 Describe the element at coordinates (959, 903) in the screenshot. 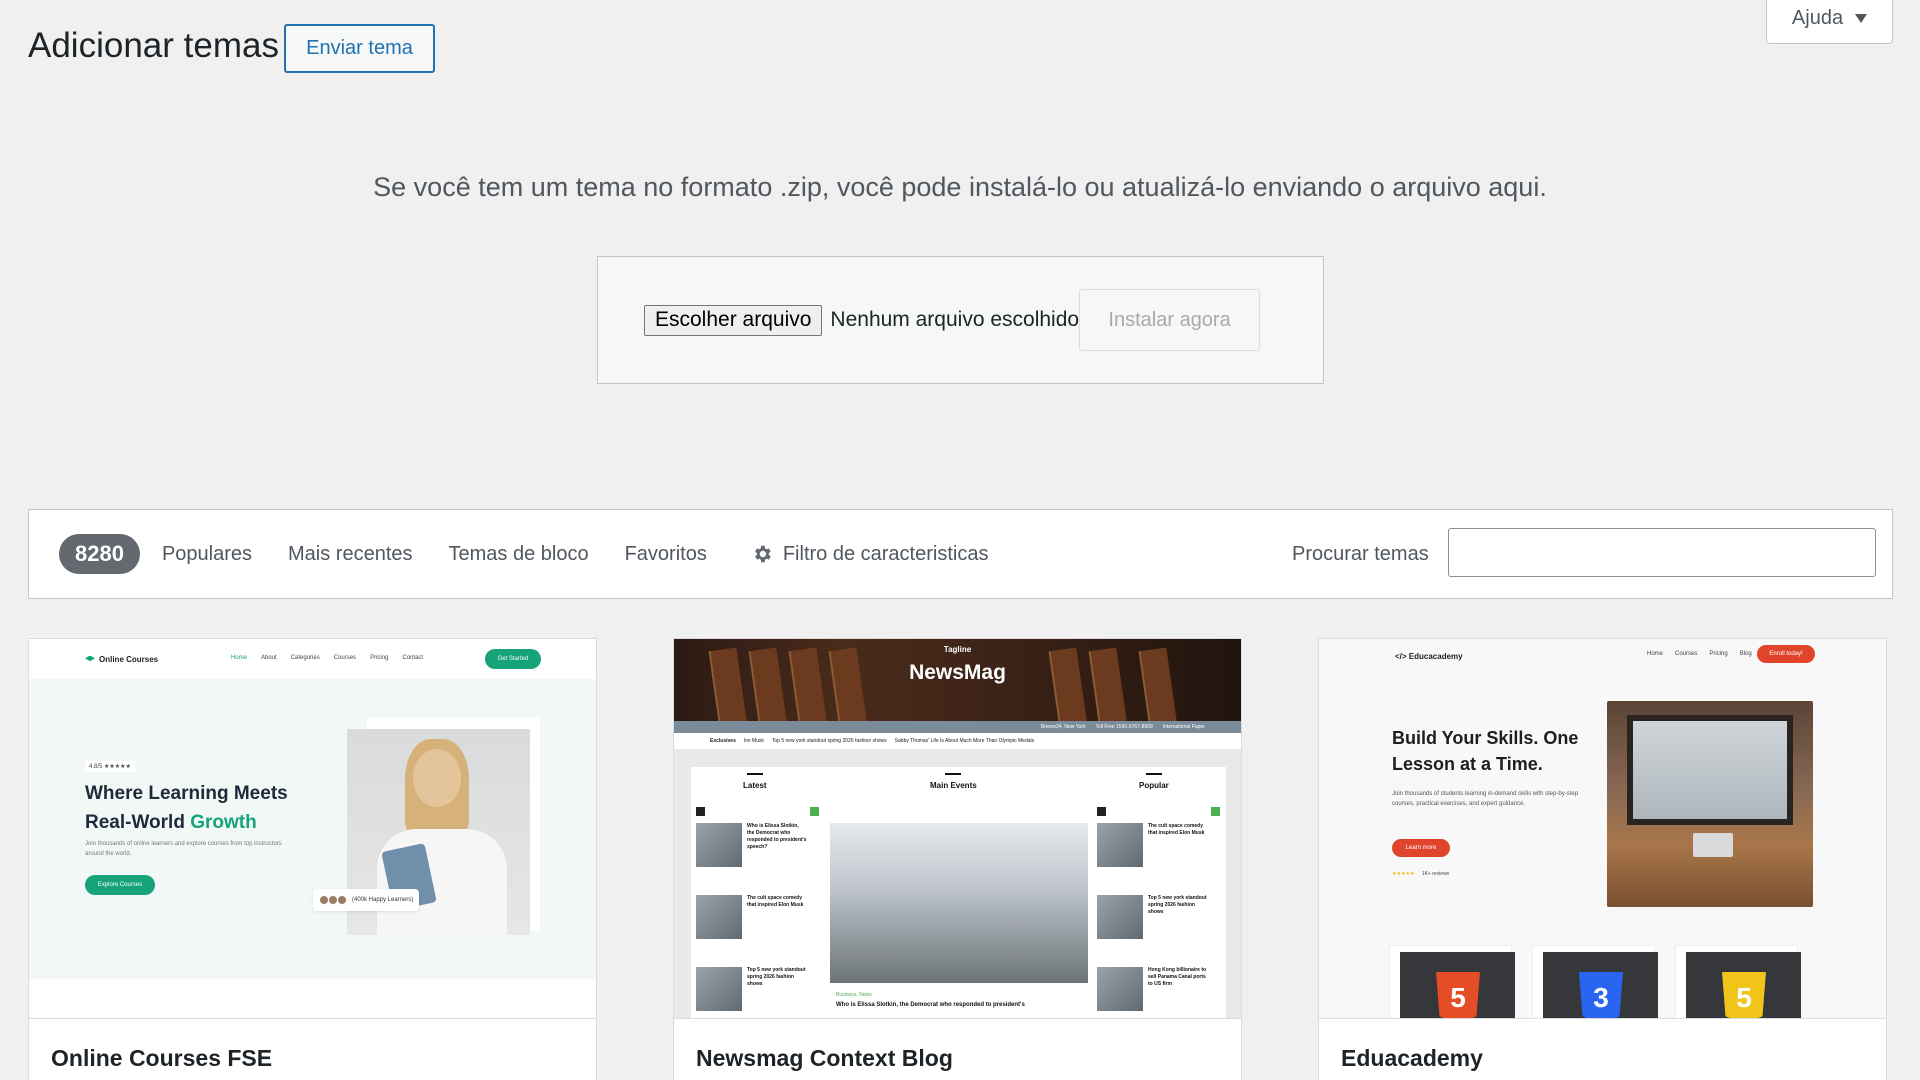

I see `main-event-image` at that location.